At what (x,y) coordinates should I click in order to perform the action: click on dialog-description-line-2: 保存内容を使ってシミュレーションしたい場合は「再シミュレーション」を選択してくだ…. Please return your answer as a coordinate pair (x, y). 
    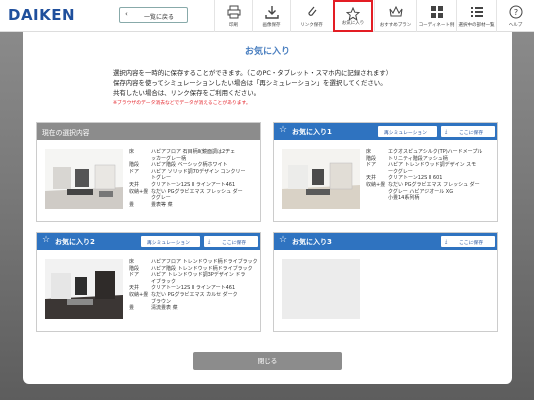
    Looking at the image, I should click on (250, 83).